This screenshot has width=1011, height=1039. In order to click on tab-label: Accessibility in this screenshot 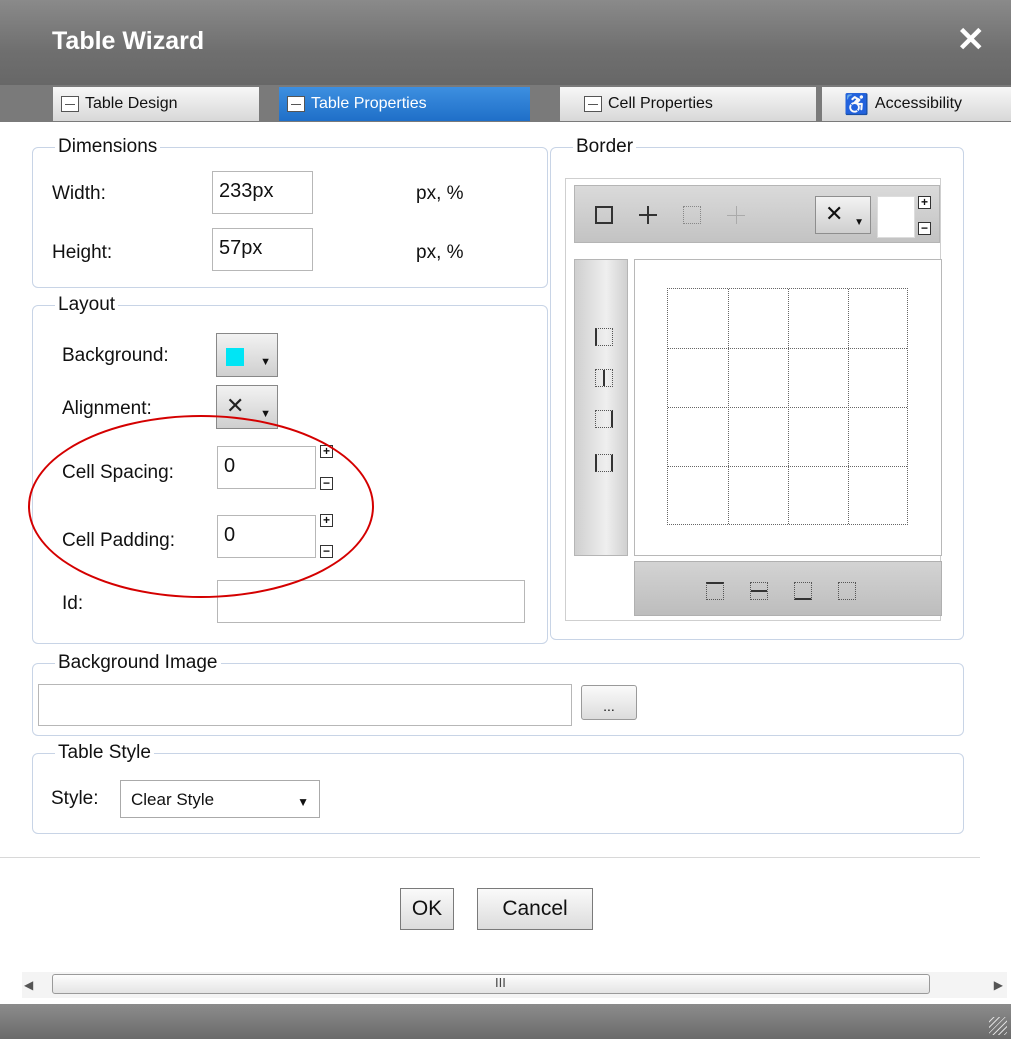, I will do `click(918, 103)`.